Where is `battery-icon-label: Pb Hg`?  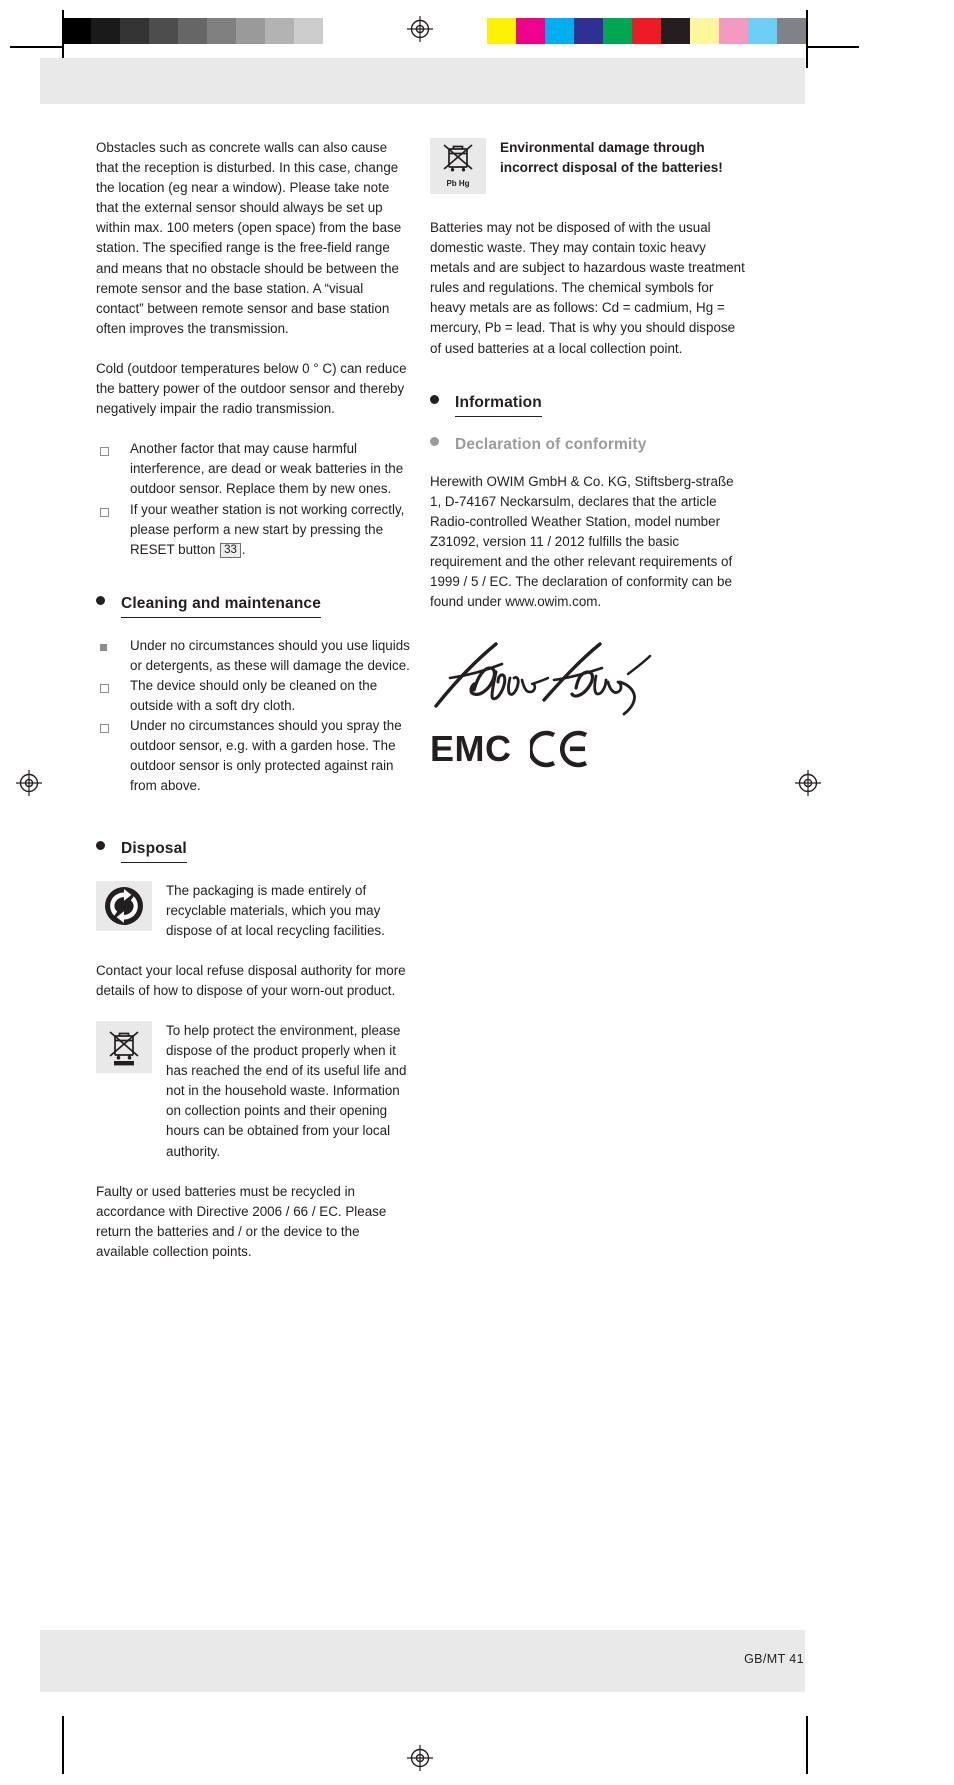 battery-icon-label: Pb Hg is located at coordinates (458, 183).